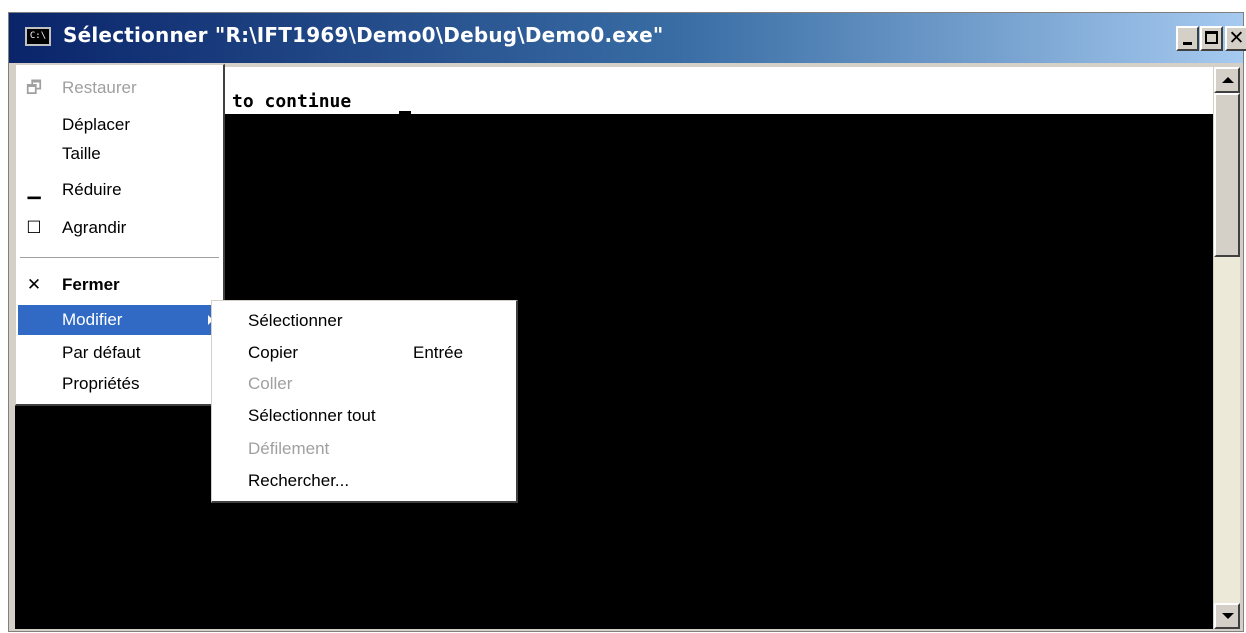 Image resolution: width=1246 pixels, height=633 pixels. What do you see at coordinates (295, 320) in the screenshot?
I see `menu-item-label: Sélectionner` at bounding box center [295, 320].